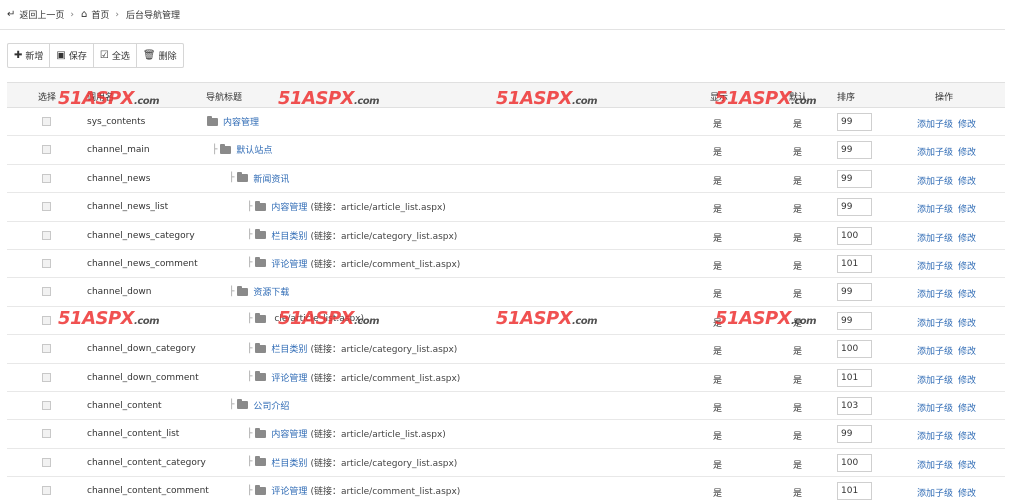  What do you see at coordinates (115, 55) in the screenshot?
I see `select-all-button: ☑ 全选` at bounding box center [115, 55].